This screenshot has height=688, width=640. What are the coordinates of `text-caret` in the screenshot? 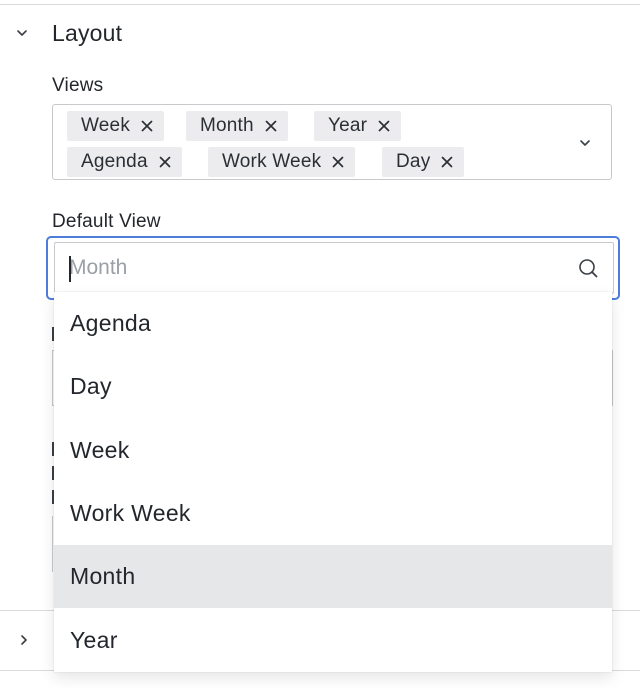 It's located at (70, 269).